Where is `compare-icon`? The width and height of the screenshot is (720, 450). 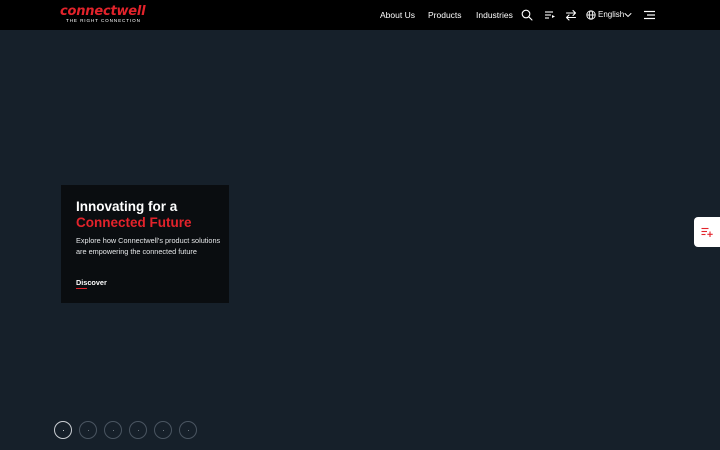
compare-icon is located at coordinates (571, 15).